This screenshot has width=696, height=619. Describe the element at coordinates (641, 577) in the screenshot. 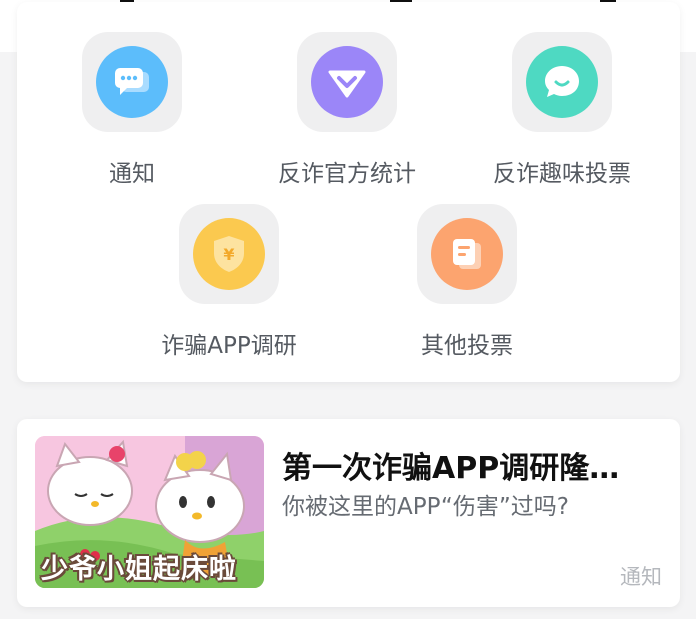

I see `article-category-tag: 通知` at that location.